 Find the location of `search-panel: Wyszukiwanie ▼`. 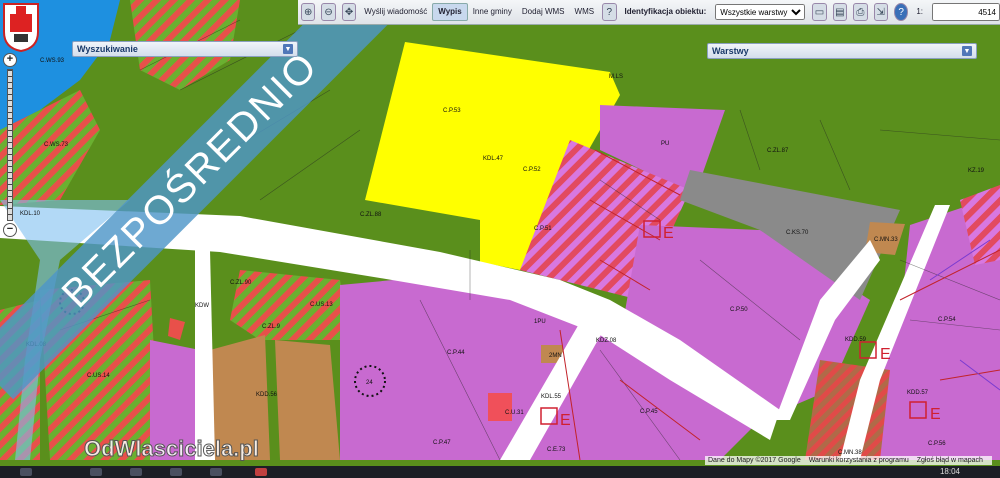

search-panel: Wyszukiwanie ▼ is located at coordinates (185, 49).